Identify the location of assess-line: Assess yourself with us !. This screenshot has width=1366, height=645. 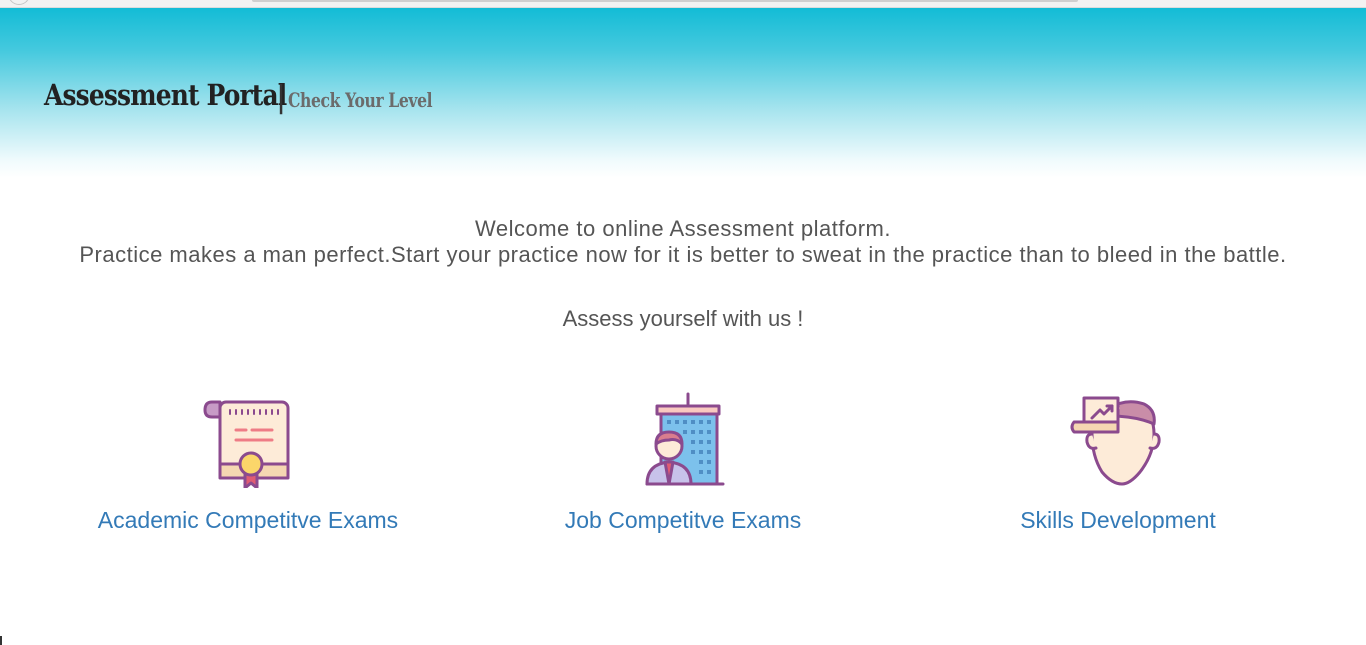
(683, 318).